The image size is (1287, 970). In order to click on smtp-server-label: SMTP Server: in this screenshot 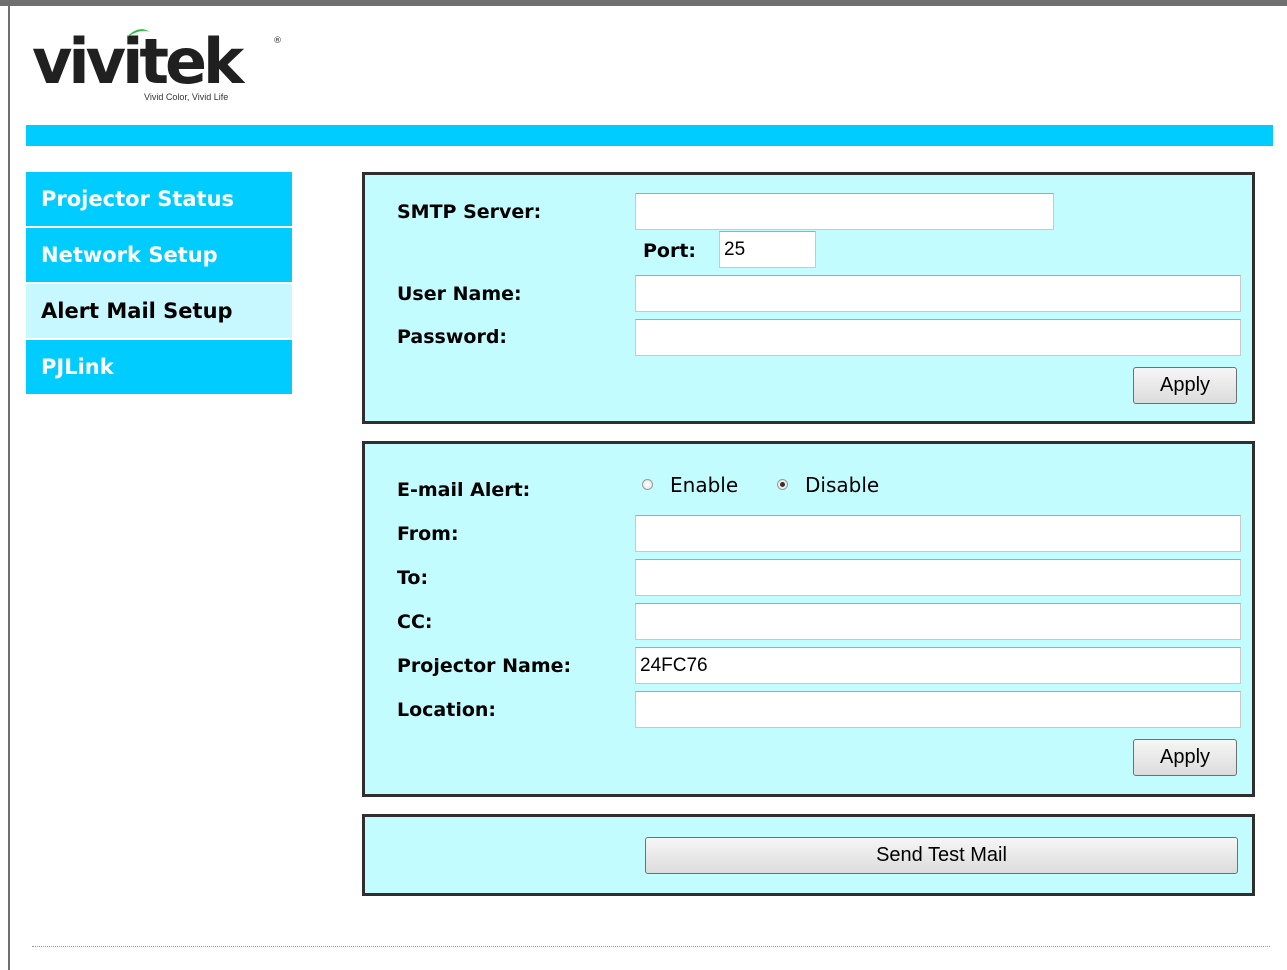, I will do `click(469, 212)`.